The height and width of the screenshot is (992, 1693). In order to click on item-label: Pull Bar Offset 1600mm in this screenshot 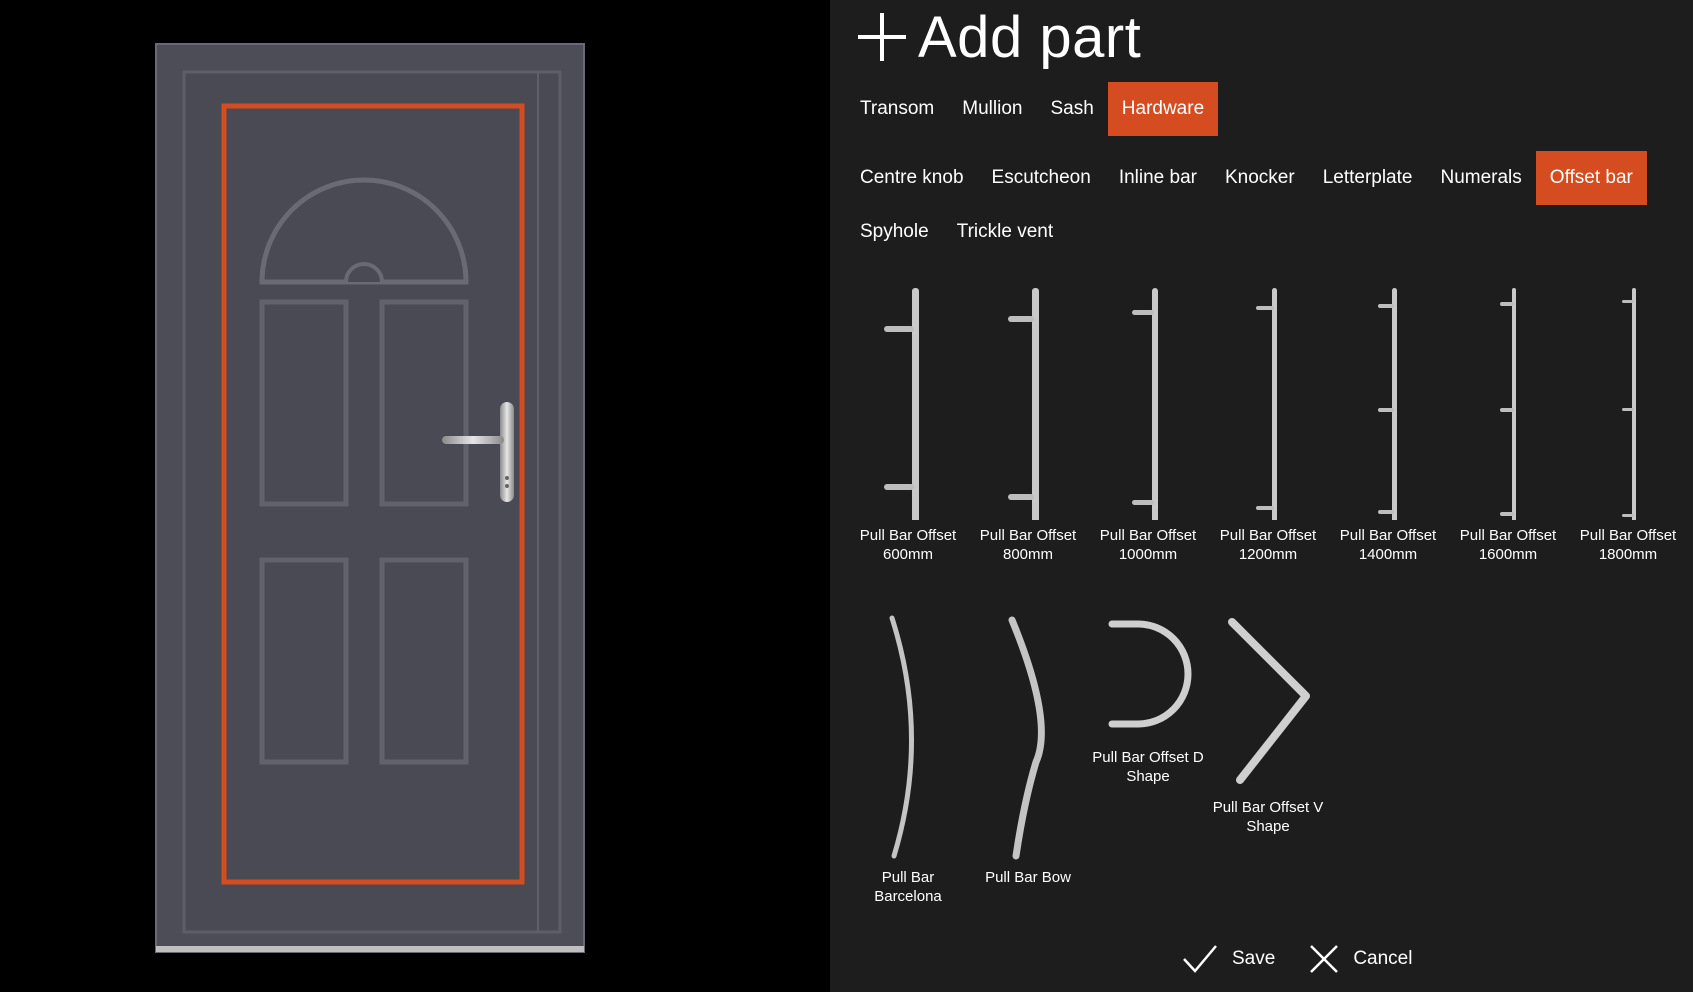, I will do `click(1508, 545)`.